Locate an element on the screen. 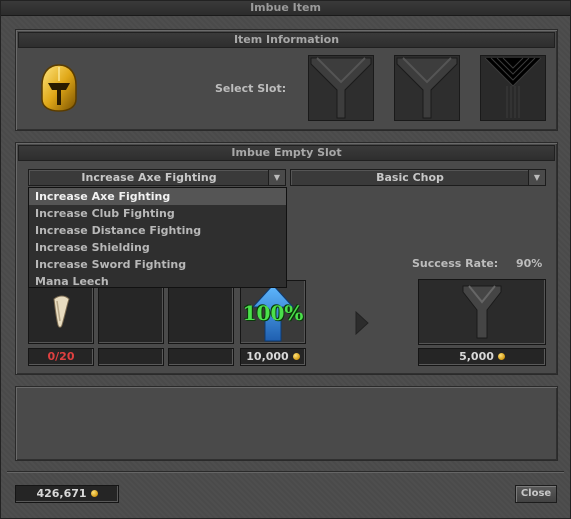 This screenshot has width=571, height=519. item-information-header: Item Information is located at coordinates (286, 40).